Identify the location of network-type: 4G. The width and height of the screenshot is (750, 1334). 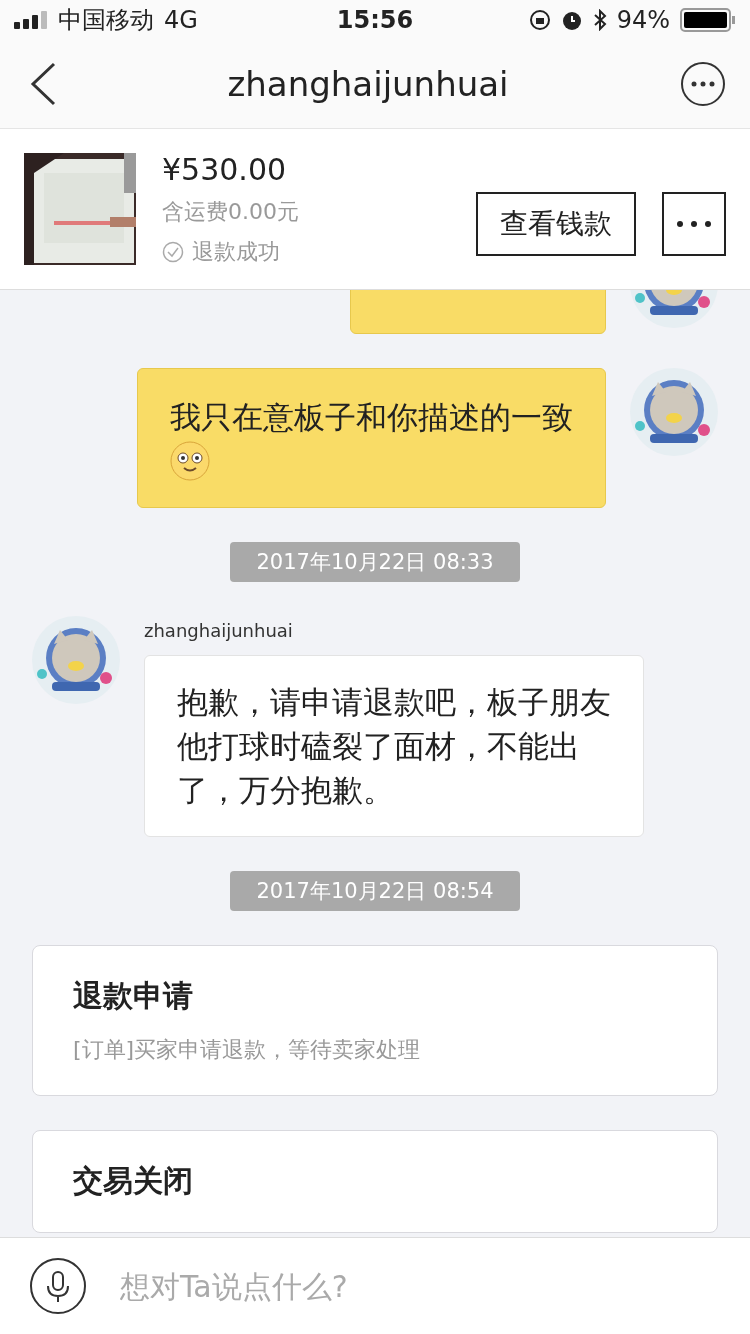
(181, 20).